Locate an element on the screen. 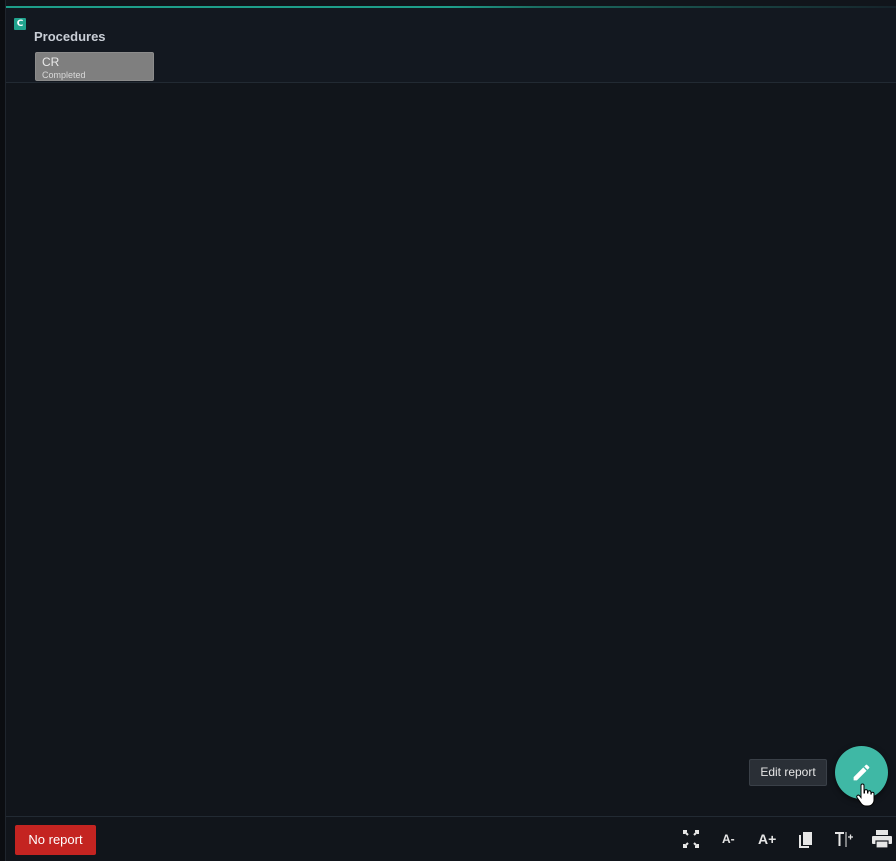  fullscreen-icon is located at coordinates (691, 839).